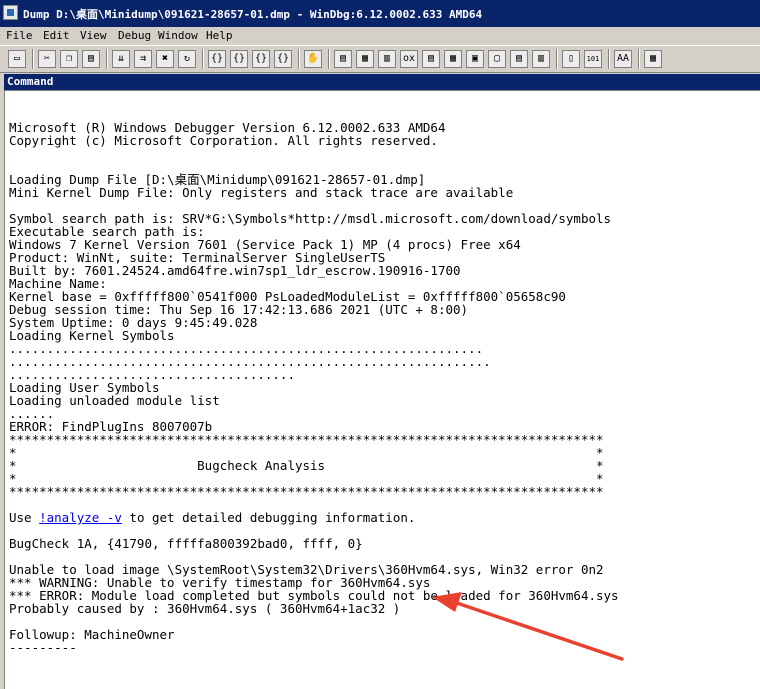 The width and height of the screenshot is (760, 689). I want to click on red-arrow-icon, so click(528, 626).